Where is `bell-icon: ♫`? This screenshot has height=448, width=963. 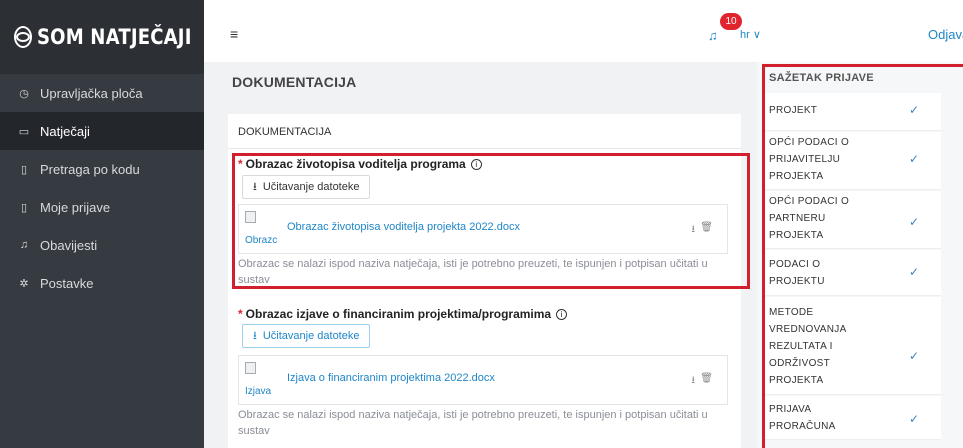
bell-icon: ♫ is located at coordinates (24, 245).